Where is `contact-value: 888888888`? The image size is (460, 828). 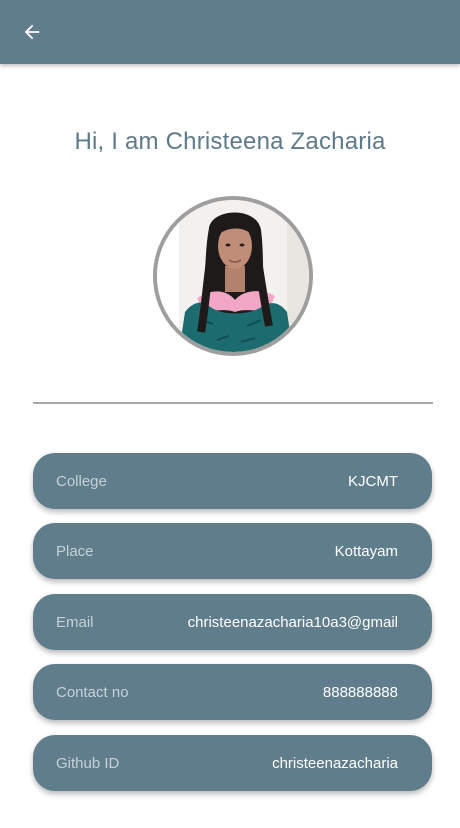
contact-value: 888888888 is located at coordinates (360, 692).